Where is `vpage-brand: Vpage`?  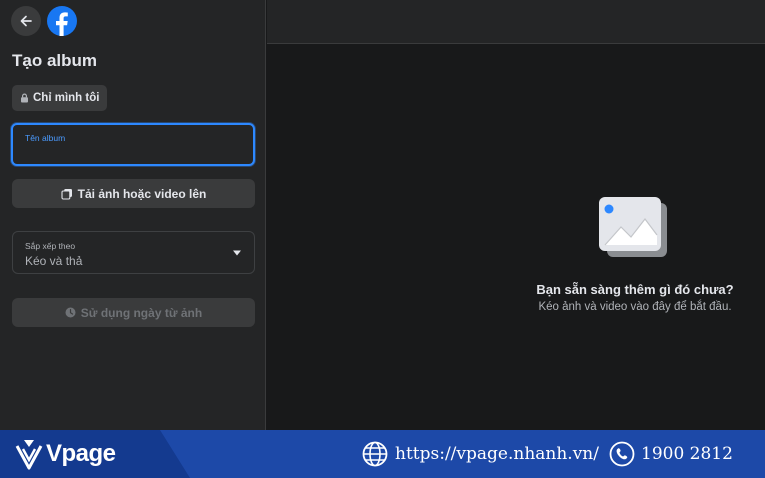 vpage-brand: Vpage is located at coordinates (65, 454).